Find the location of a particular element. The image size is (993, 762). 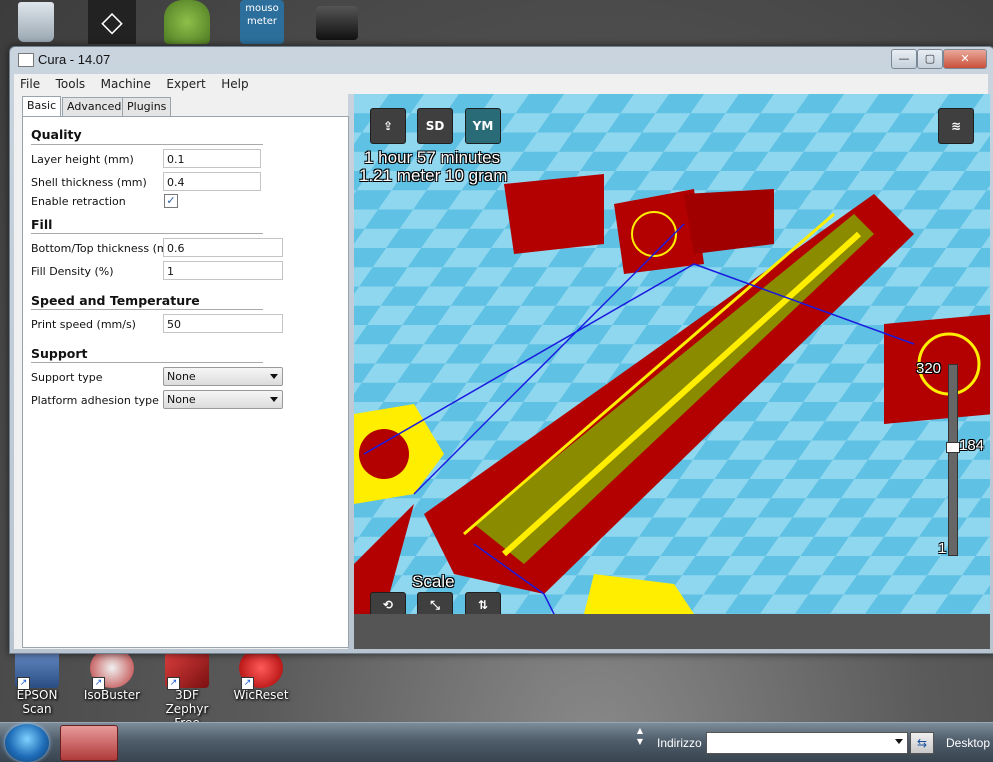

tab-basic: Basic is located at coordinates (42, 106).